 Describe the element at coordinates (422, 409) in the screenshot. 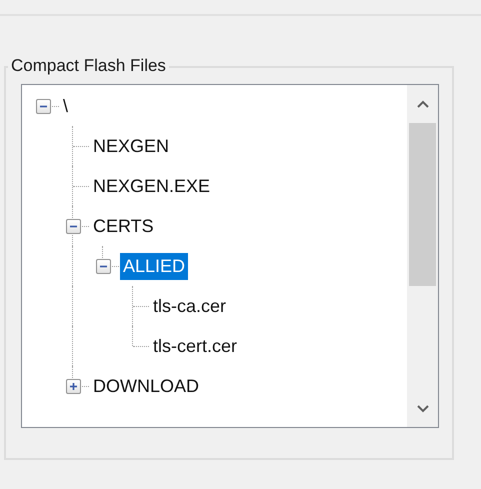

I see `scroll-down-icon` at that location.